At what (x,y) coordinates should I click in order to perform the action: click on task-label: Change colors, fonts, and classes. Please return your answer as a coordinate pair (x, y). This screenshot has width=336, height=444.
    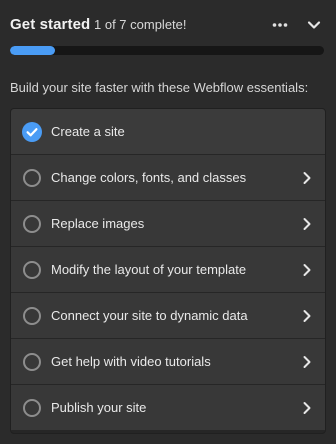
    Looking at the image, I should click on (149, 177).